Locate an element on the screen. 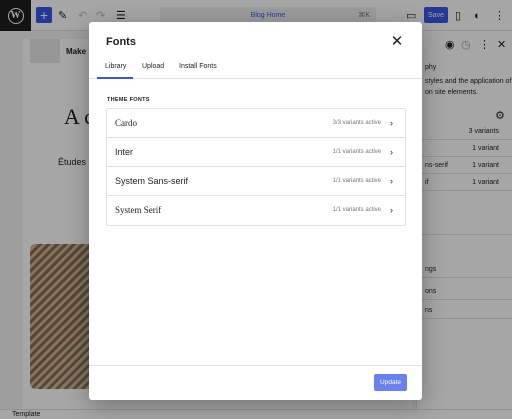 This screenshot has width=512, height=419. font-name: System Serif is located at coordinates (138, 210).